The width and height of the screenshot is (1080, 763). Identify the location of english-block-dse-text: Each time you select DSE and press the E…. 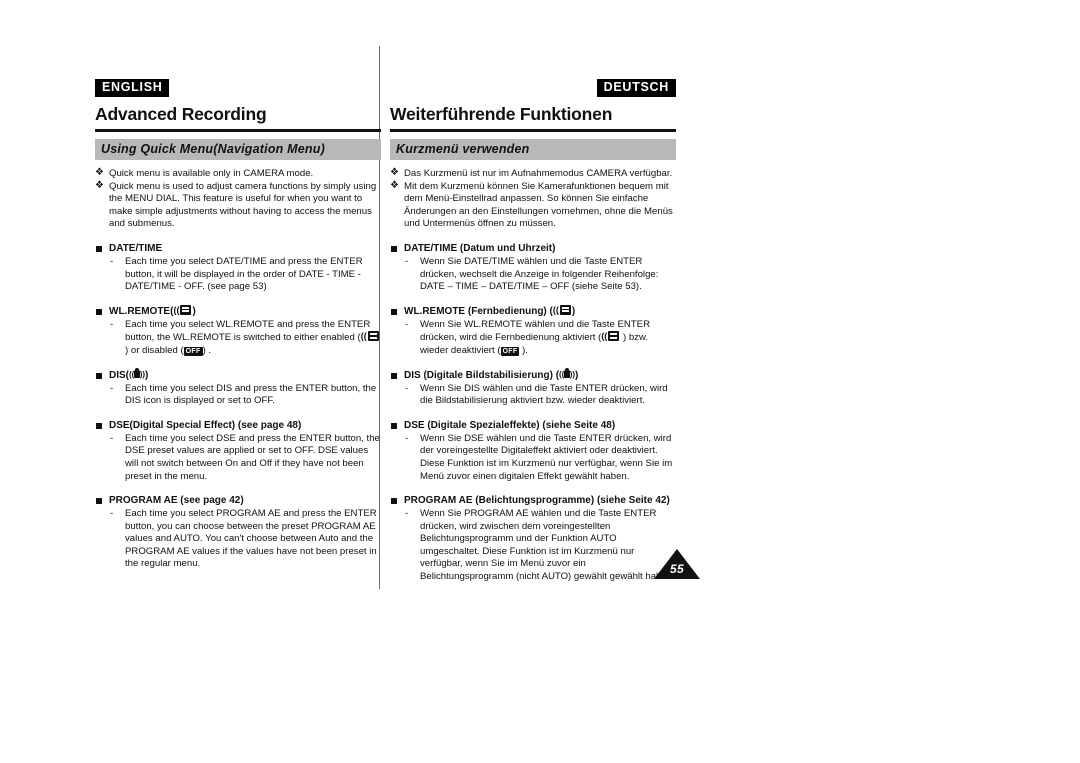
(252, 457).